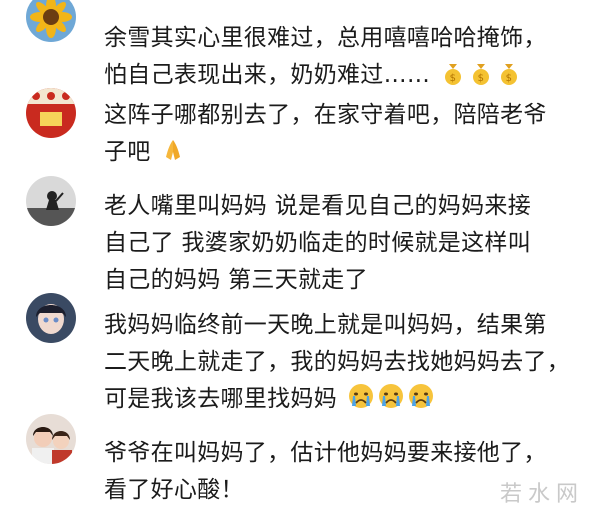 This screenshot has width=600, height=518. I want to click on comment-line: 可是我该去哪里找妈妈, so click(344, 401).